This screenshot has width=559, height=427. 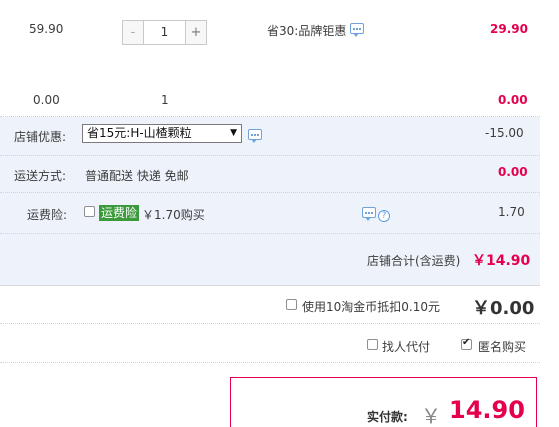 I want to click on shipping-amount: 0.00, so click(x=513, y=172).